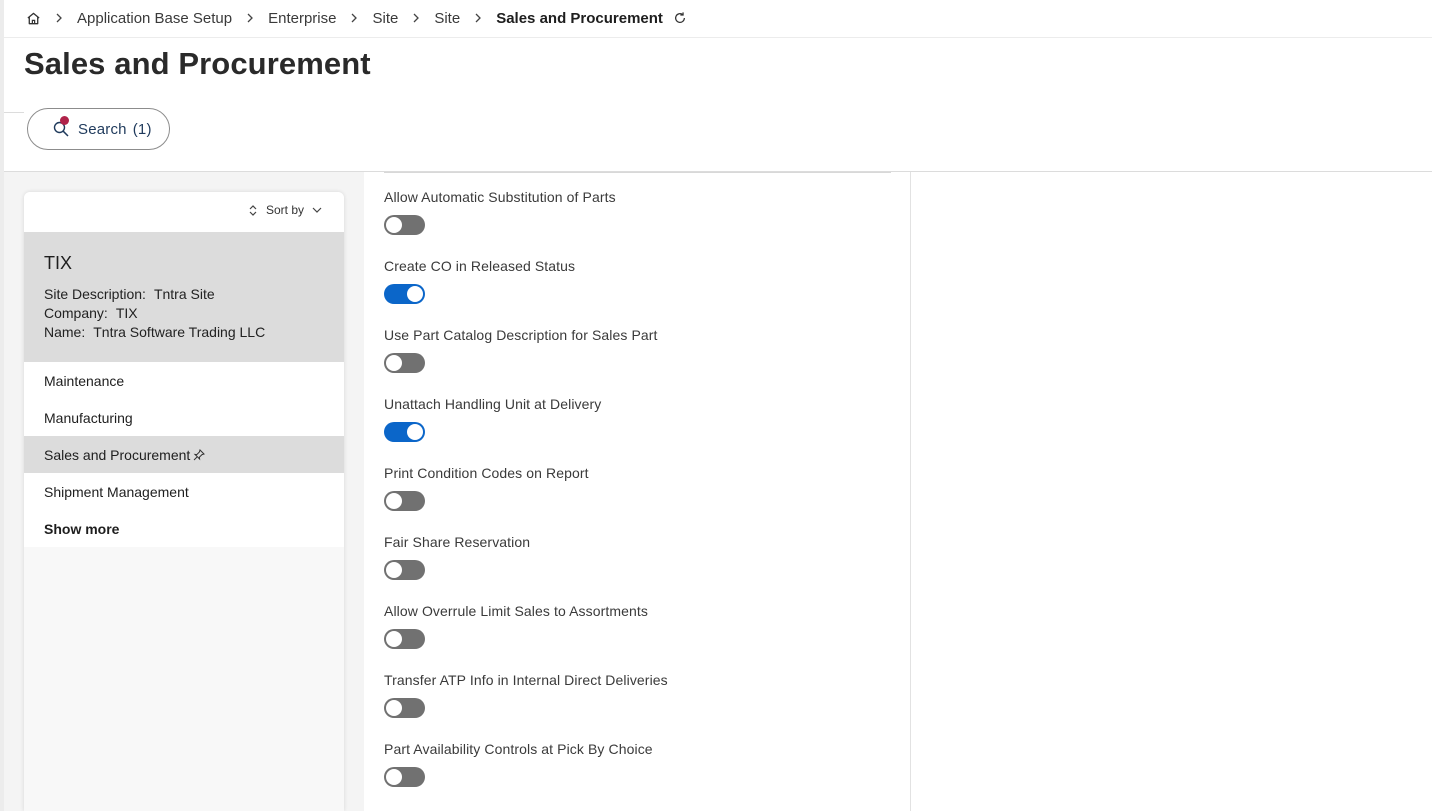 Image resolution: width=1432 pixels, height=811 pixels. What do you see at coordinates (579, 18) in the screenshot?
I see `breadcrumb-current: Sales and Procurement` at bounding box center [579, 18].